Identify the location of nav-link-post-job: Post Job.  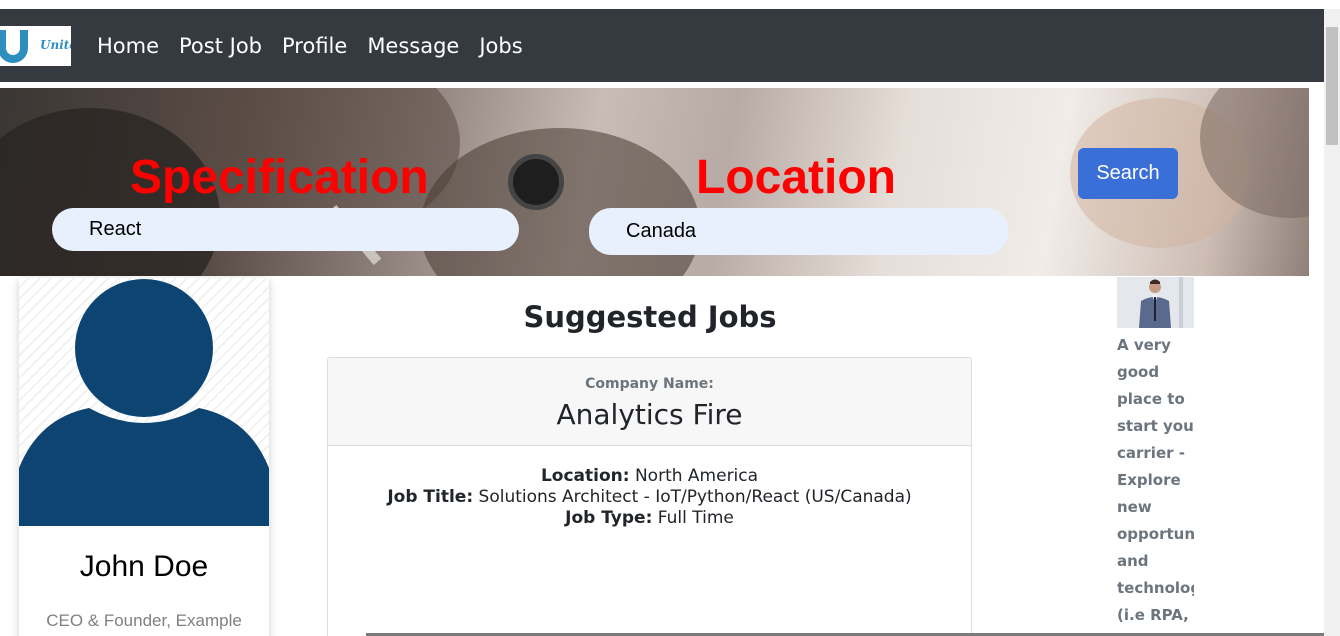
(220, 46).